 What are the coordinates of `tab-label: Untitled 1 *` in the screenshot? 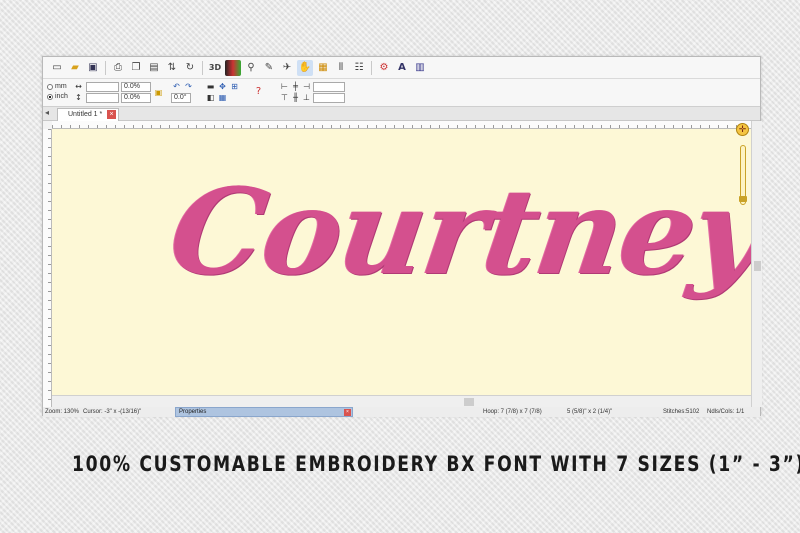 It's located at (85, 114).